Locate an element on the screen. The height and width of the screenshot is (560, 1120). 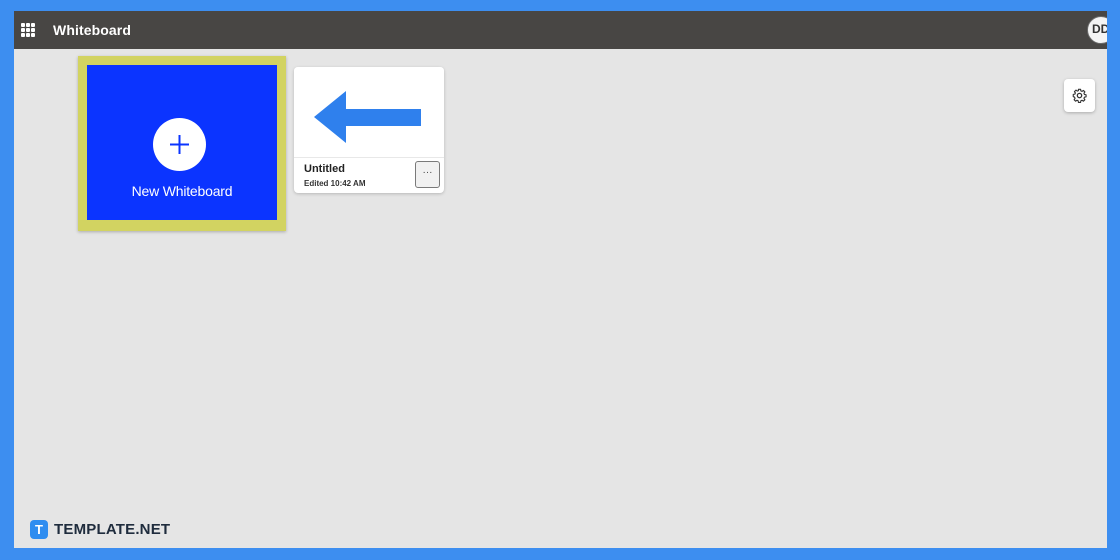
card-divider is located at coordinates (369, 157).